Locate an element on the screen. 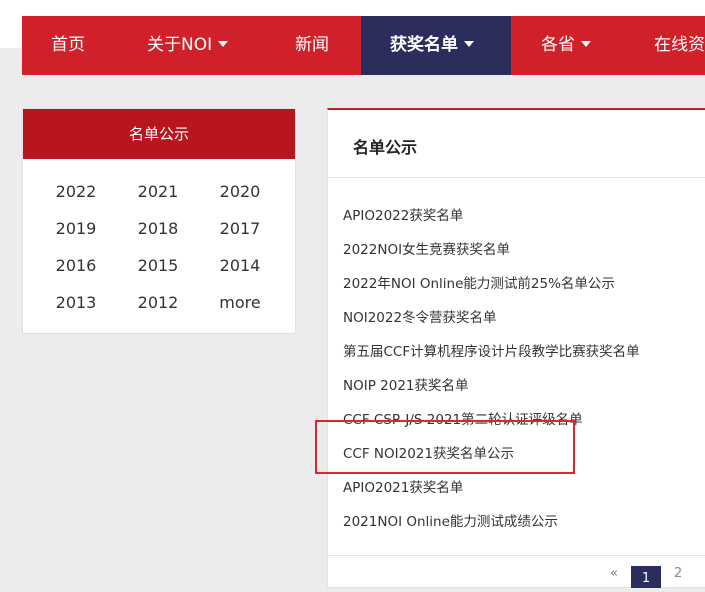 The image size is (705, 592). sidebar-title: 名单公示 is located at coordinates (159, 134).